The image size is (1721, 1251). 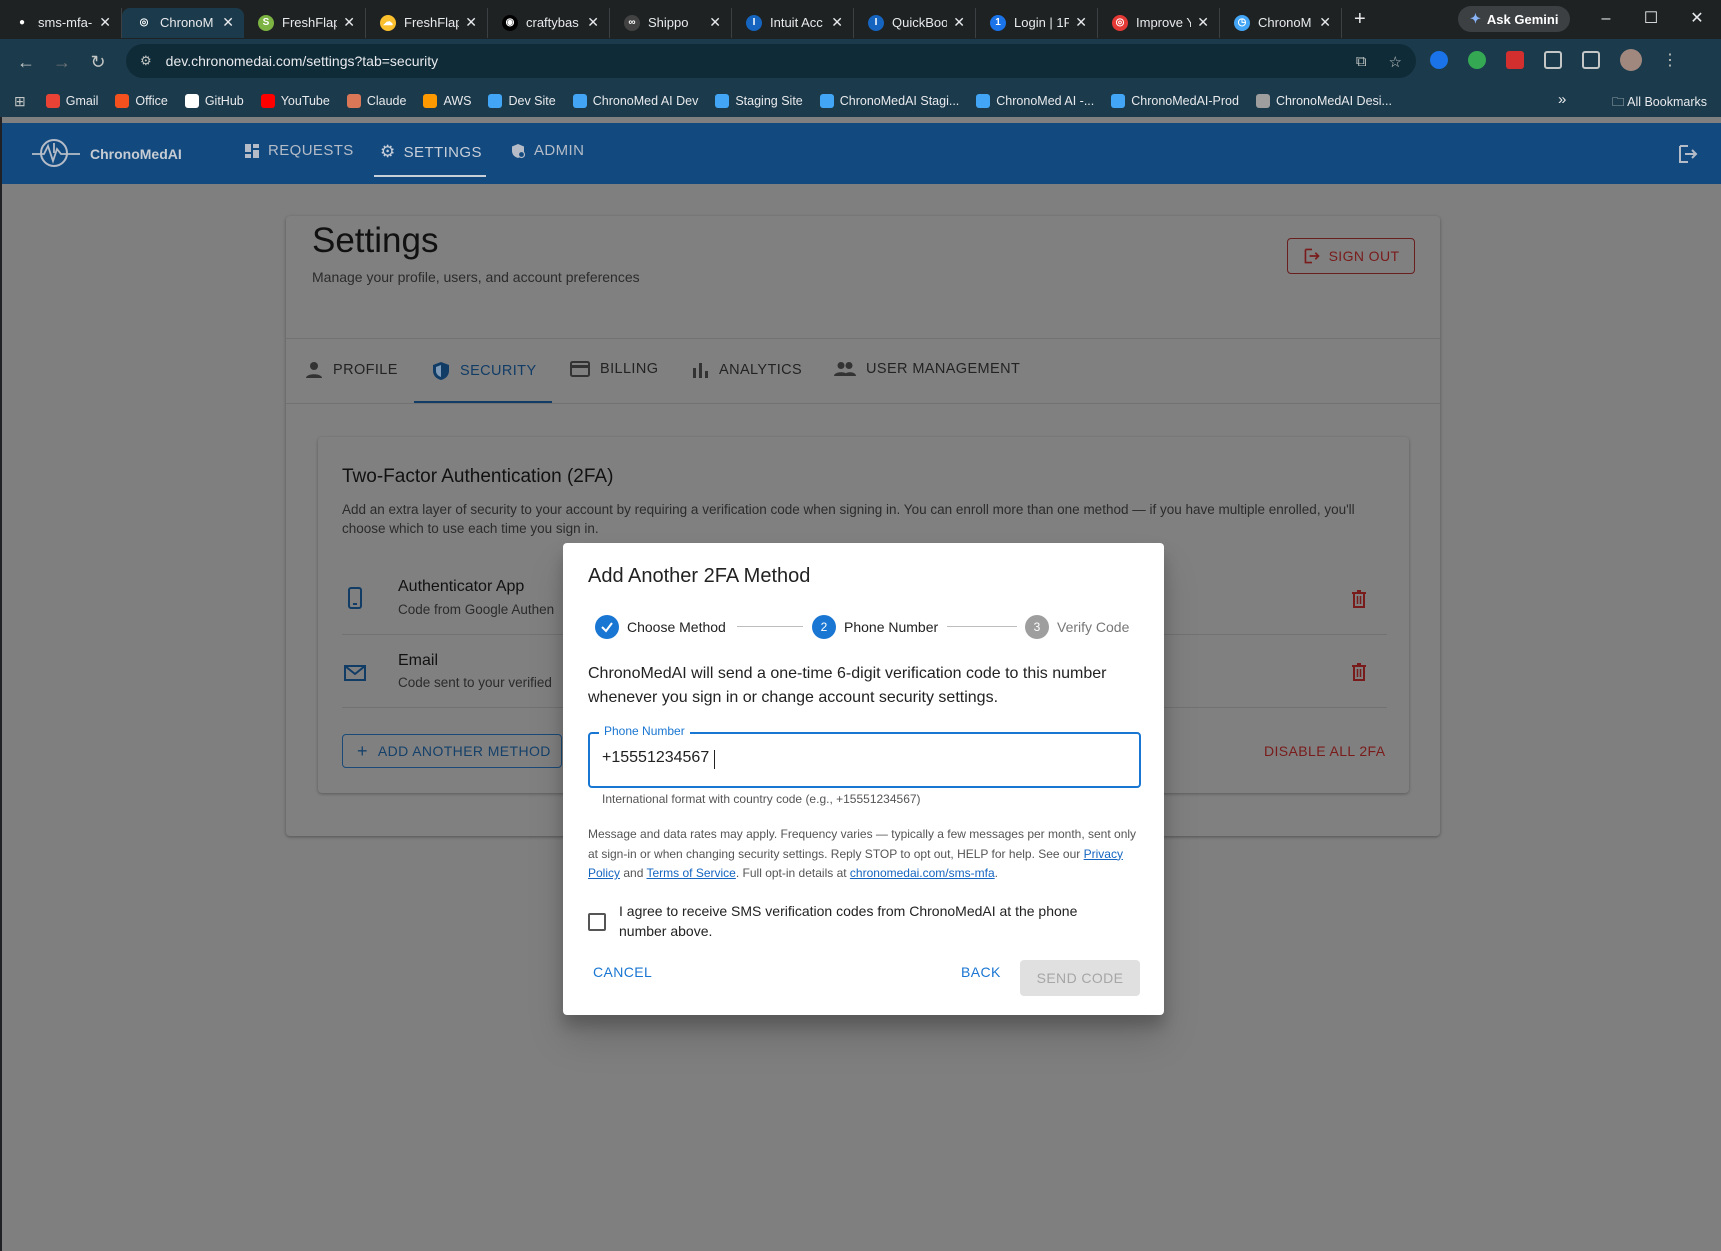 What do you see at coordinates (430, 176) in the screenshot?
I see `nav-active-indicator` at bounding box center [430, 176].